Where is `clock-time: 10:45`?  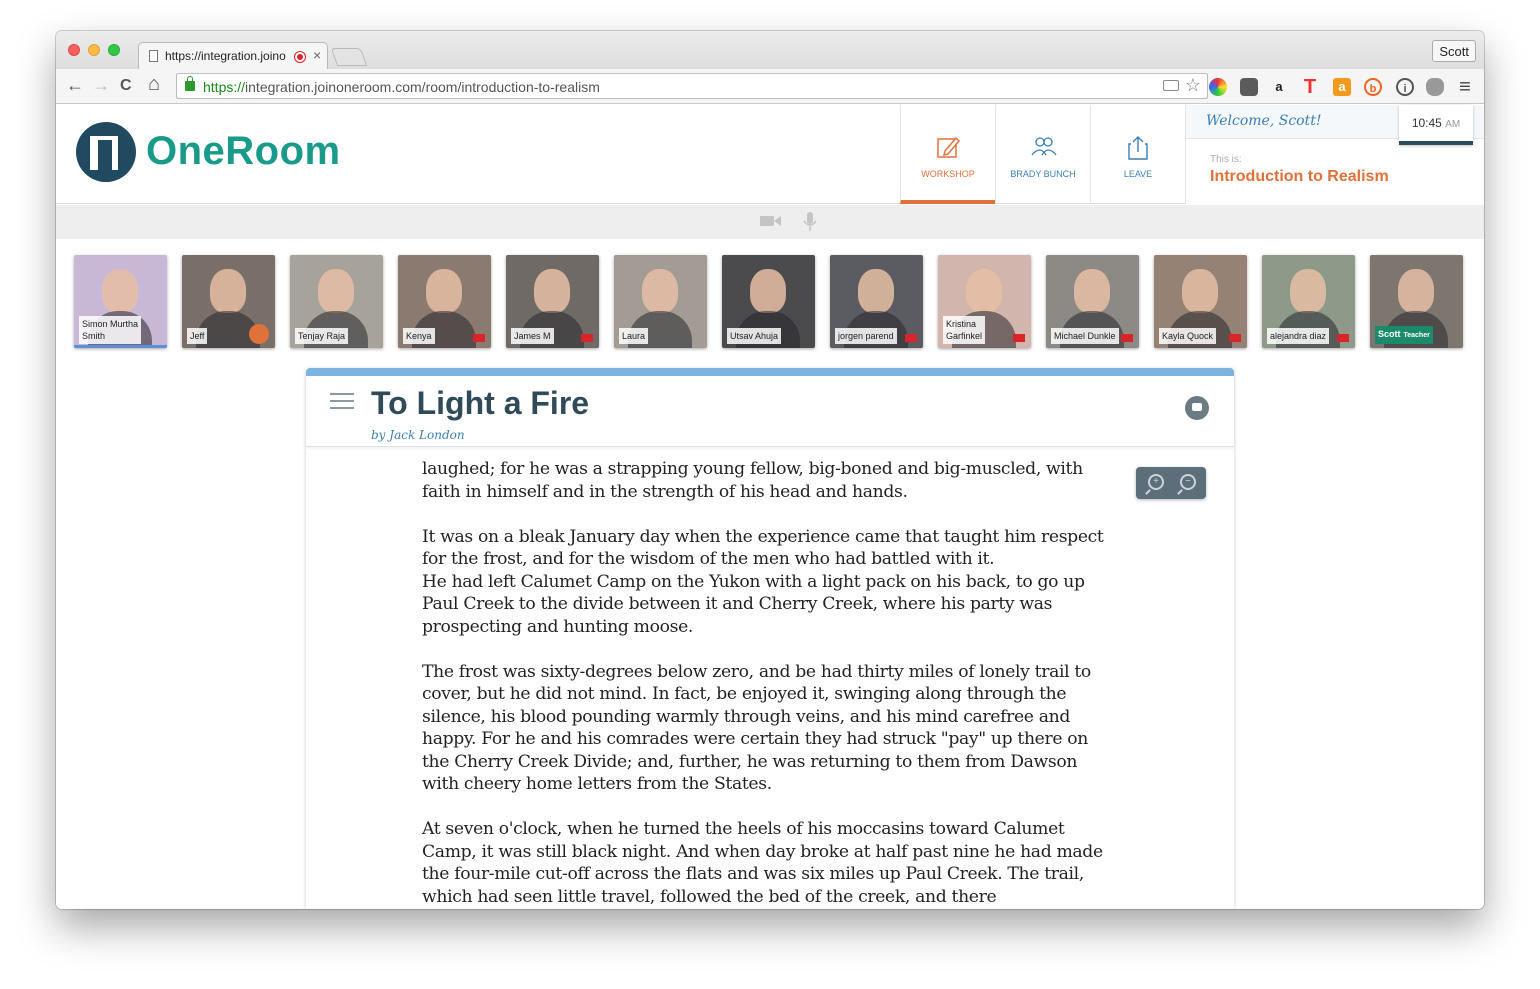
clock-time: 10:45 is located at coordinates (1426, 123).